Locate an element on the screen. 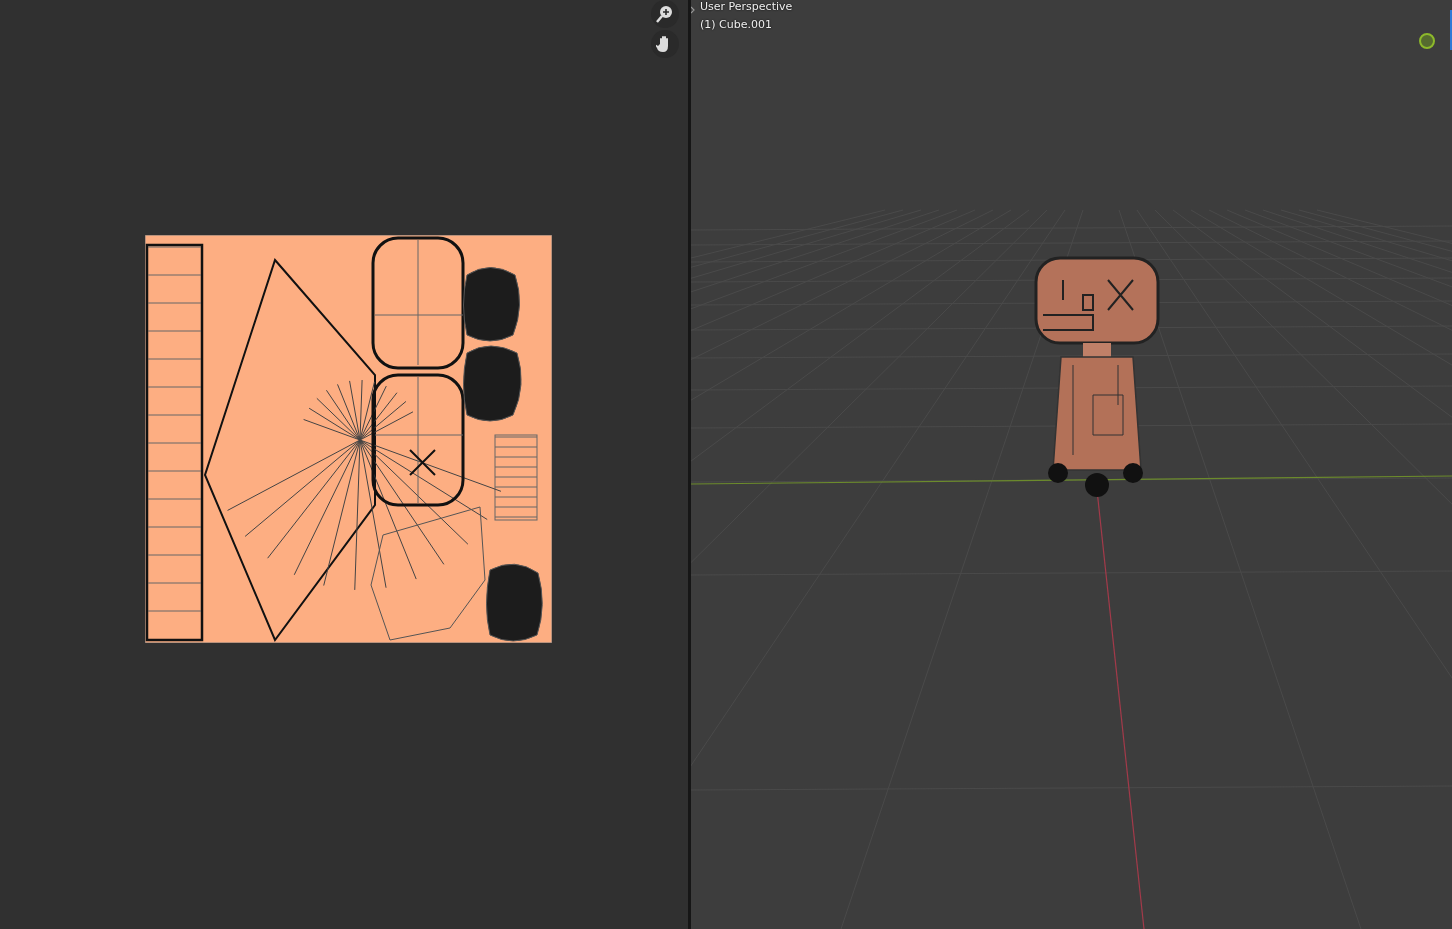 This screenshot has height=929, width=1452. zoom-icon is located at coordinates (665, 14).